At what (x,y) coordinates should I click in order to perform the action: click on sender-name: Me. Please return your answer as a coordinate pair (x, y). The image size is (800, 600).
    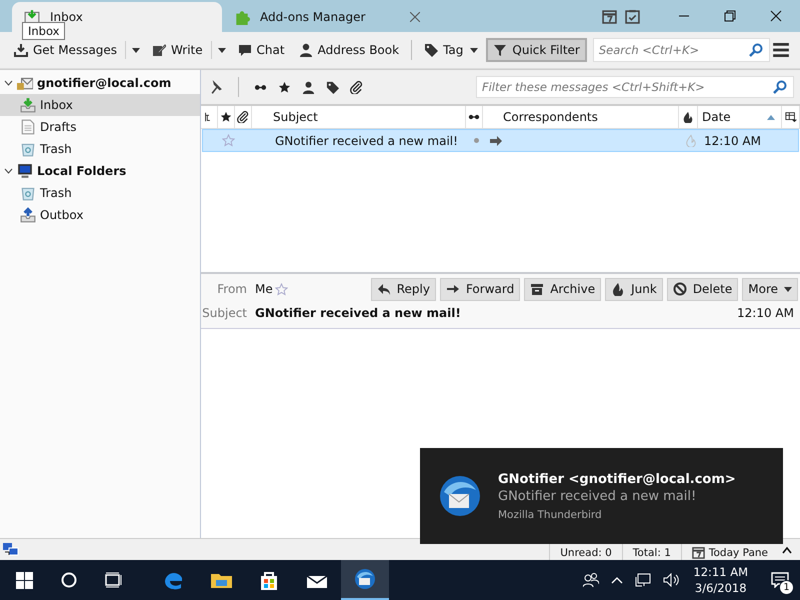
    Looking at the image, I should click on (264, 289).